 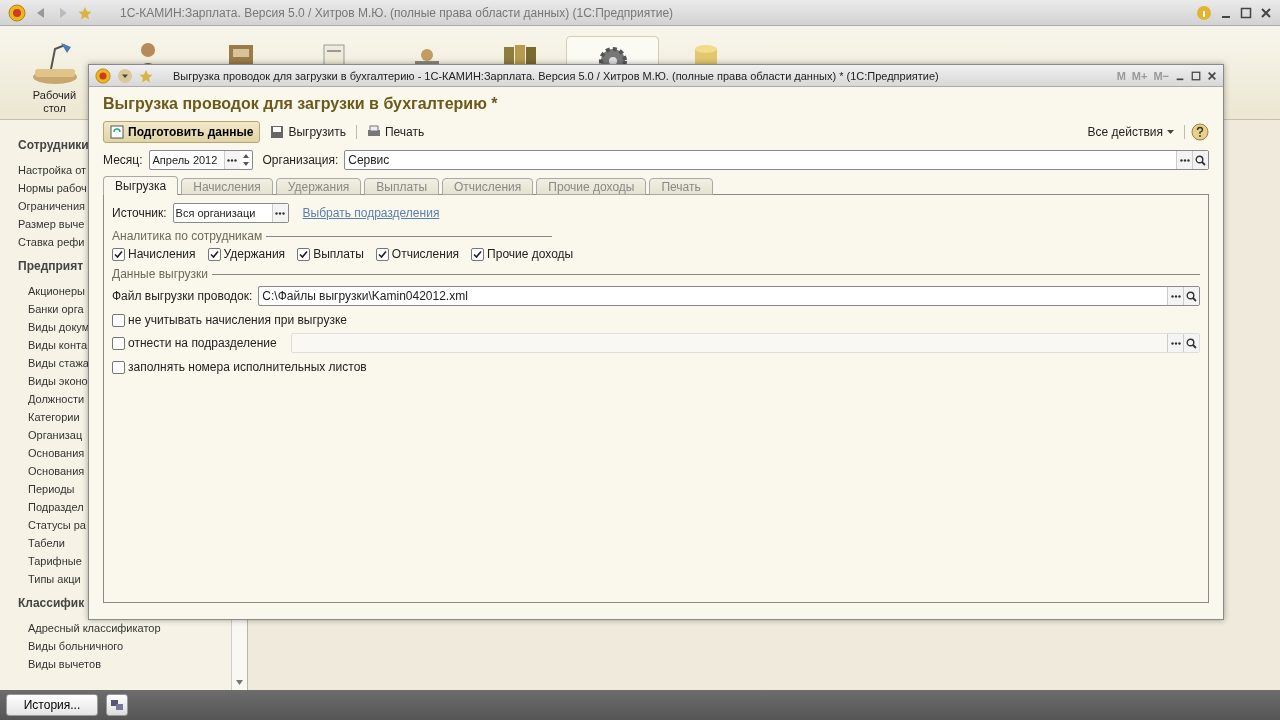 I want to click on checkbox-label: Прочие доходы, so click(x=530, y=254).